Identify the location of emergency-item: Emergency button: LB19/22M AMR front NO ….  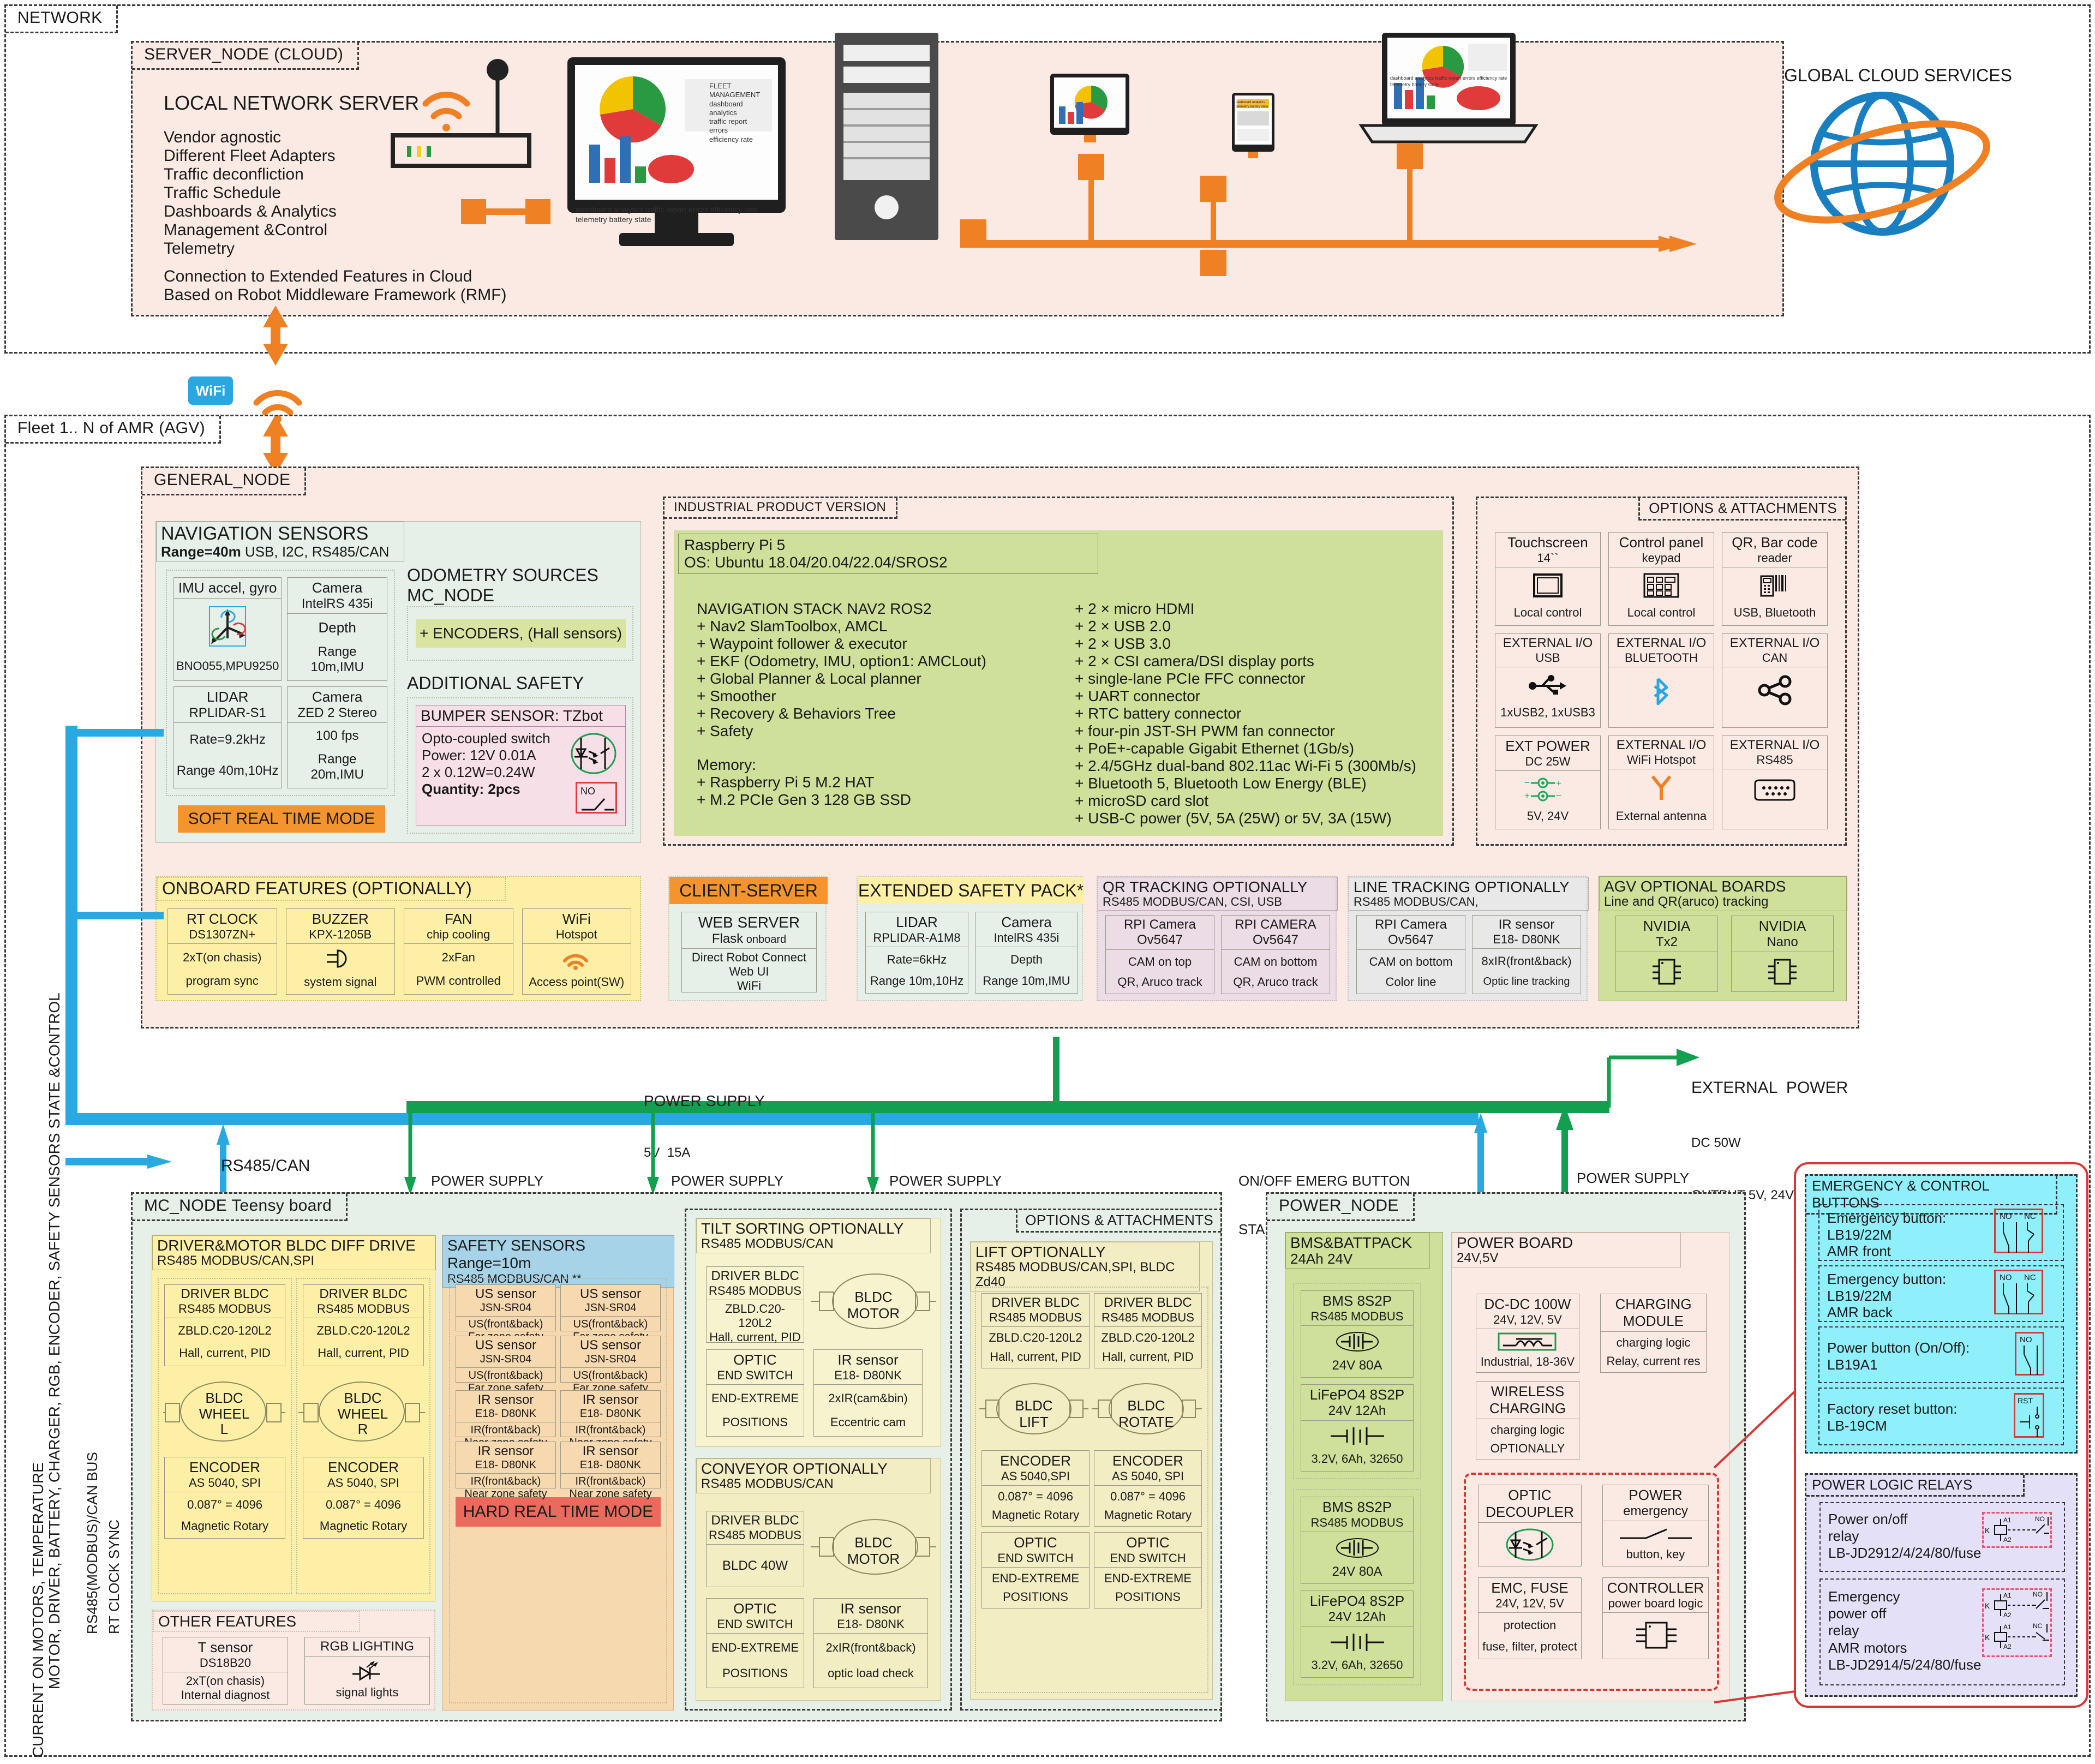
(1941, 1232).